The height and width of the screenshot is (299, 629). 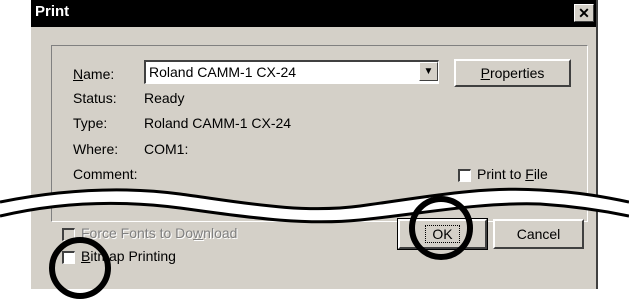 What do you see at coordinates (218, 123) in the screenshot?
I see `type-value: Roland CAMM-1 CX-24` at bounding box center [218, 123].